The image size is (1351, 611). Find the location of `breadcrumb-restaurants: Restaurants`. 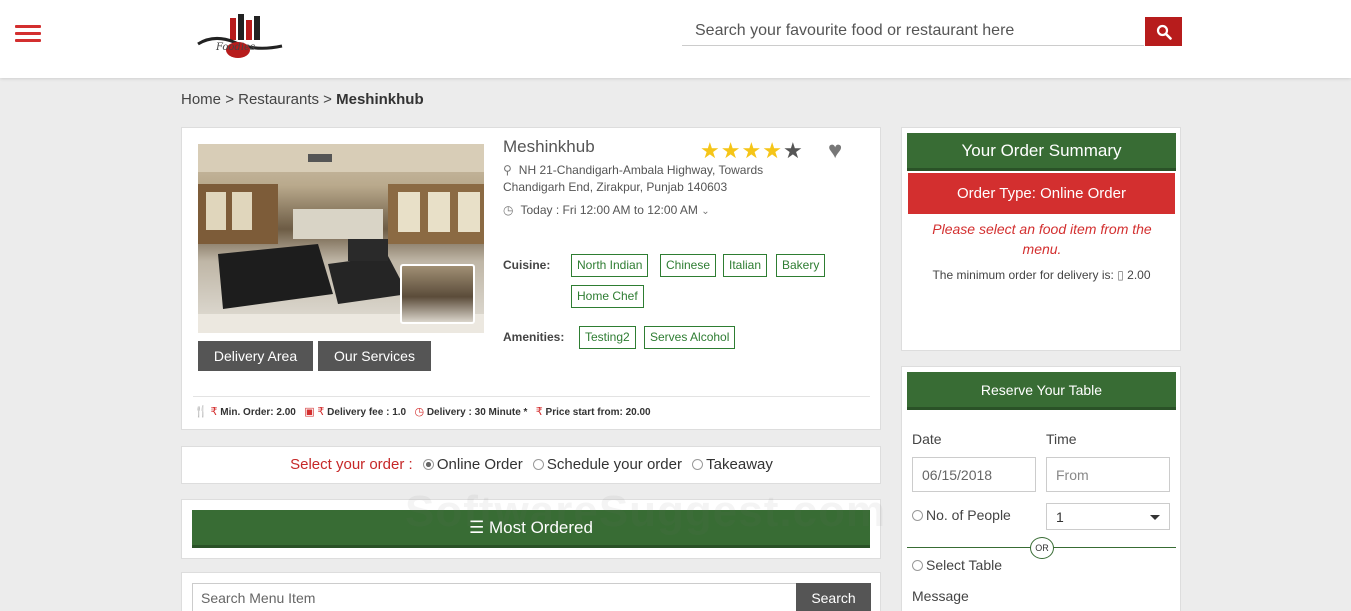

breadcrumb-restaurants: Restaurants is located at coordinates (278, 99).